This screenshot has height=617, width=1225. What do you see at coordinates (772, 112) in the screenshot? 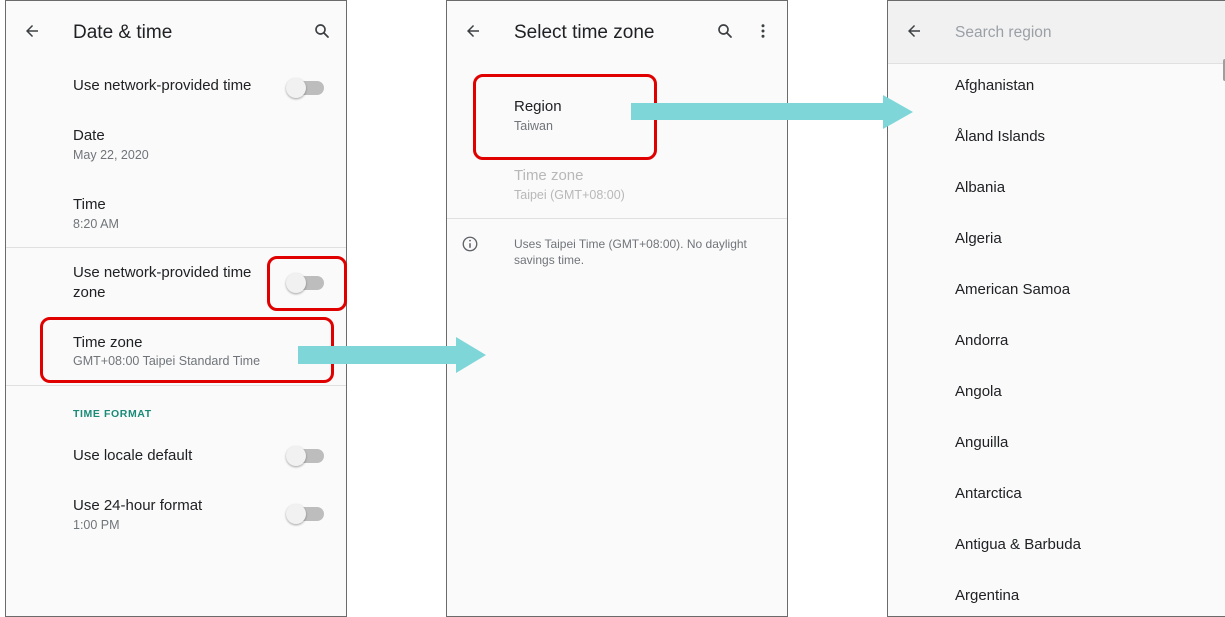
I see `arrow-to-search-region` at bounding box center [772, 112].